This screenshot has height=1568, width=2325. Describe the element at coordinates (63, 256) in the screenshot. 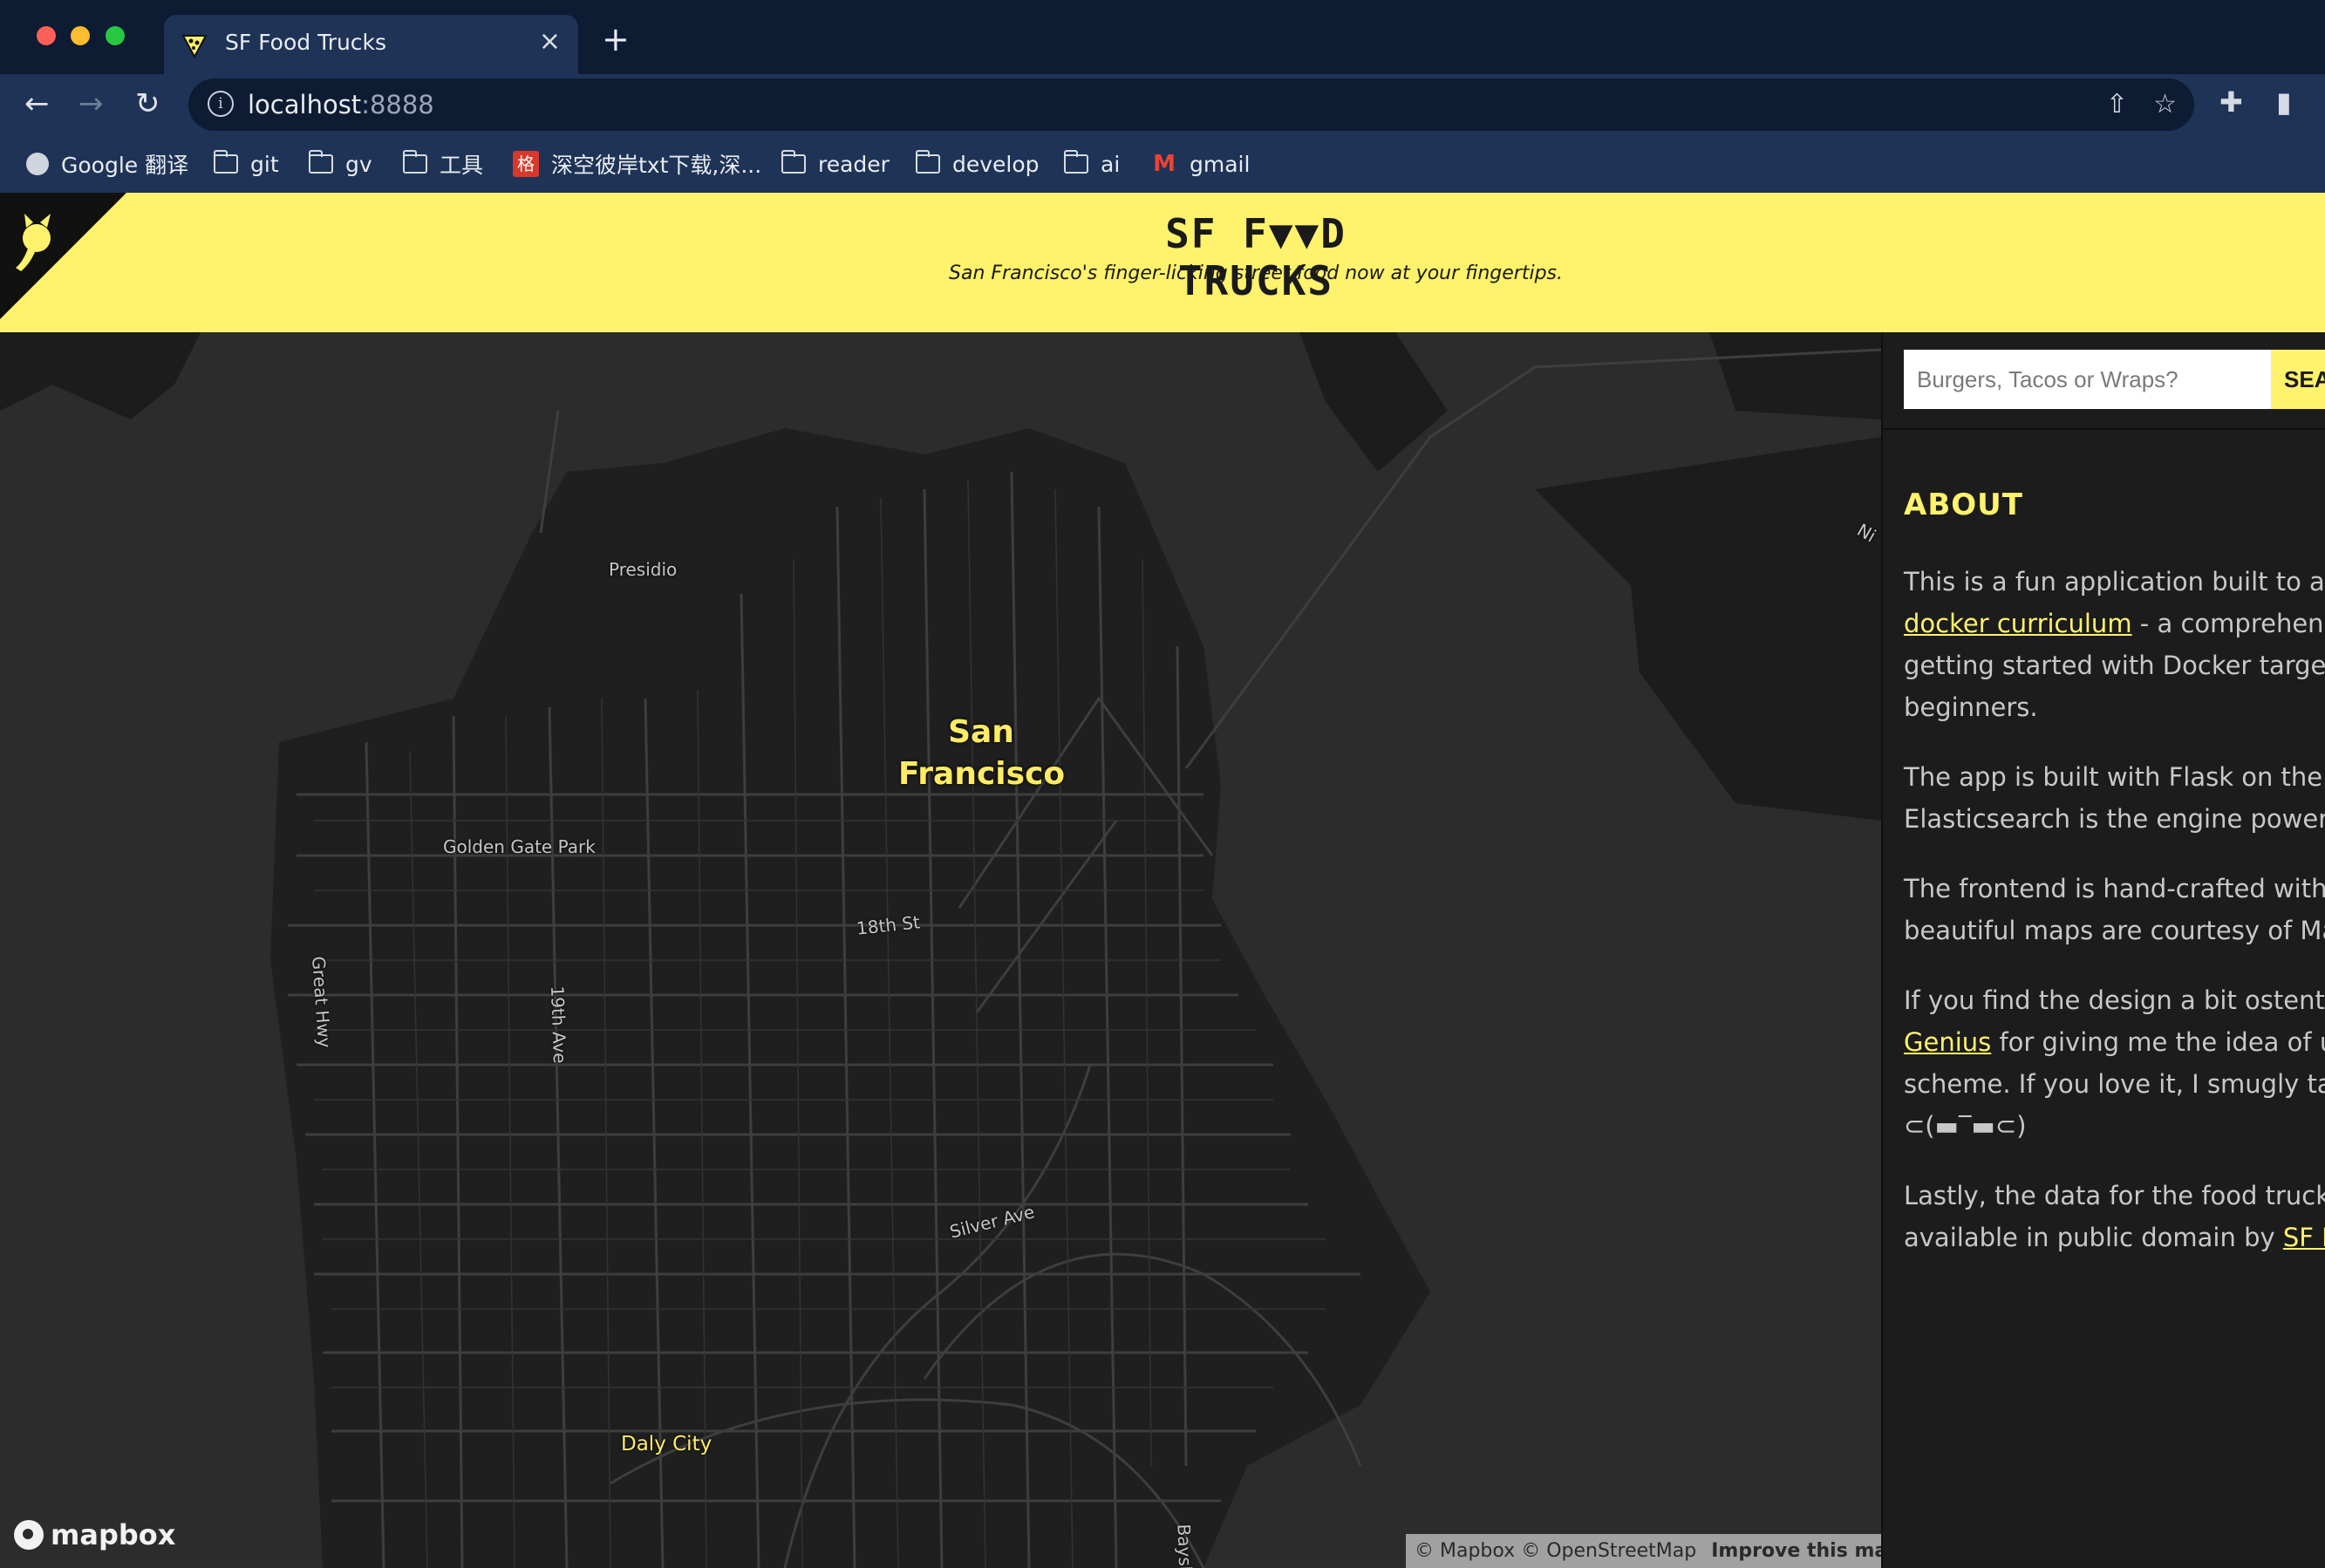

I see `github-corner` at that location.